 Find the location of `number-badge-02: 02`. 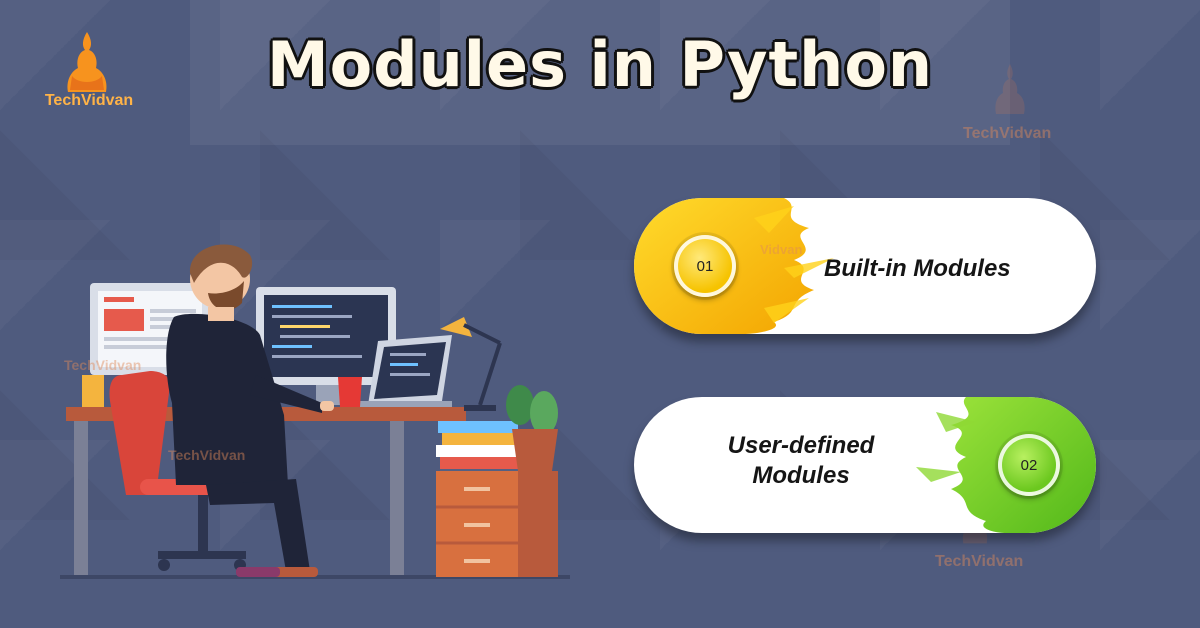

number-badge-02: 02 is located at coordinates (1029, 465).